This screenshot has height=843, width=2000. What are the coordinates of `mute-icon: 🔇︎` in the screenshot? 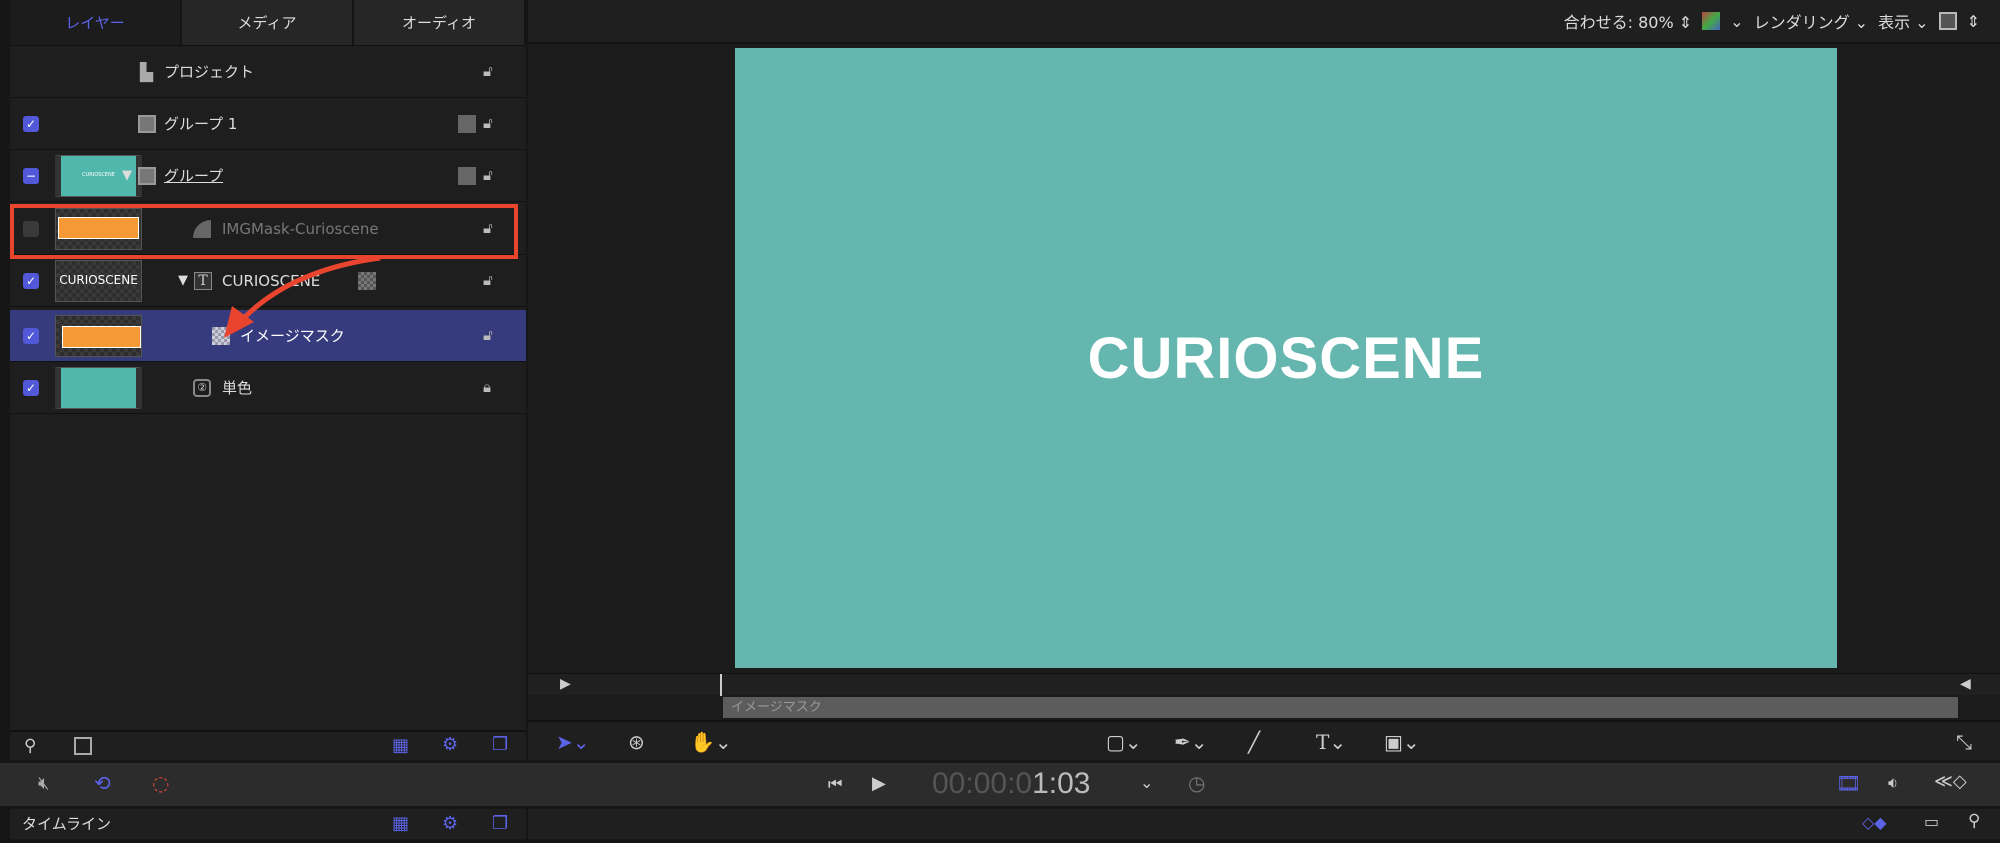 It's located at (43, 783).